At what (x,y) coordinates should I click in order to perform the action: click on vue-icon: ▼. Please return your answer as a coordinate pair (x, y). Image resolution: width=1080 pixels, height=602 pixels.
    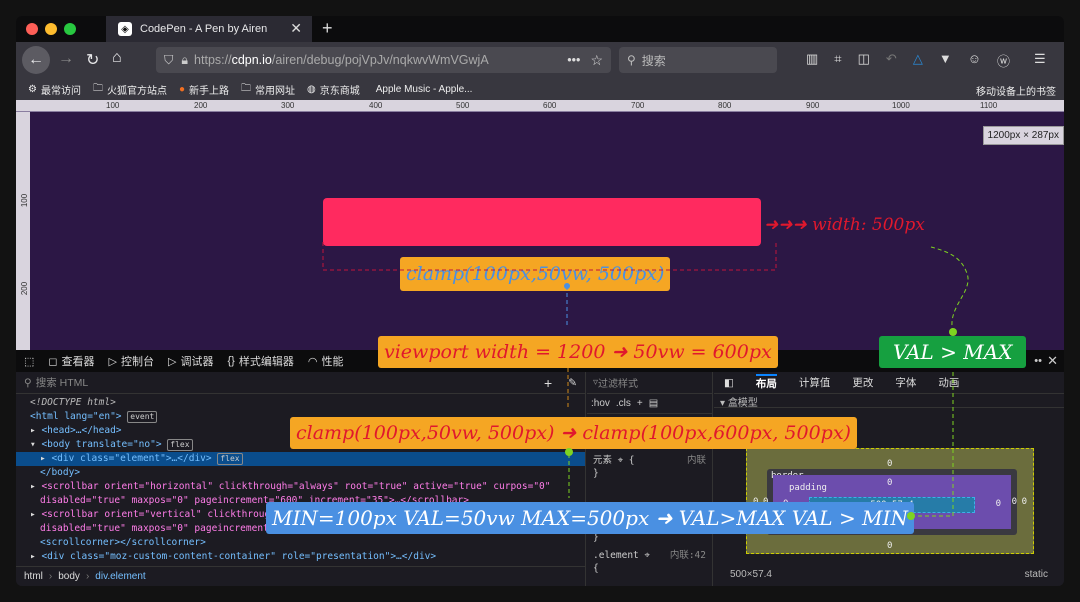
    Looking at the image, I should click on (945, 60).